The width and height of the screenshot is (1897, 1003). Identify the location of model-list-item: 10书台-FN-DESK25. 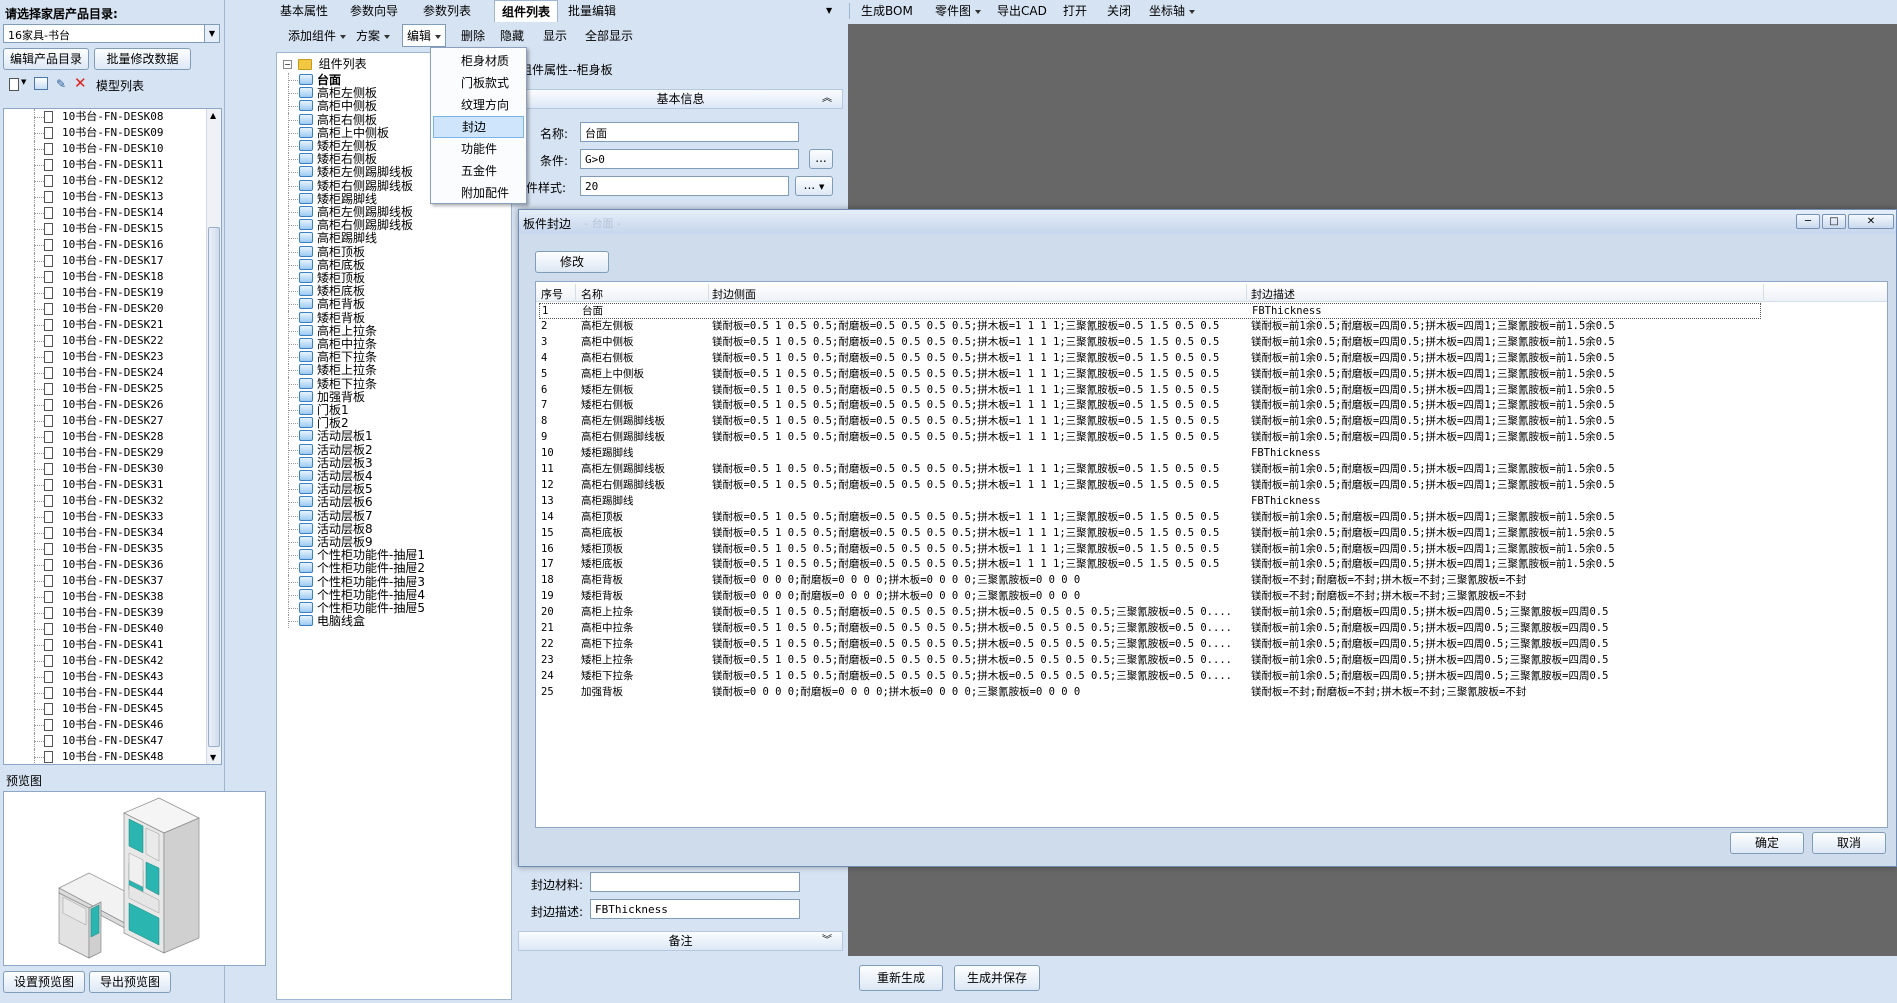
(105, 389).